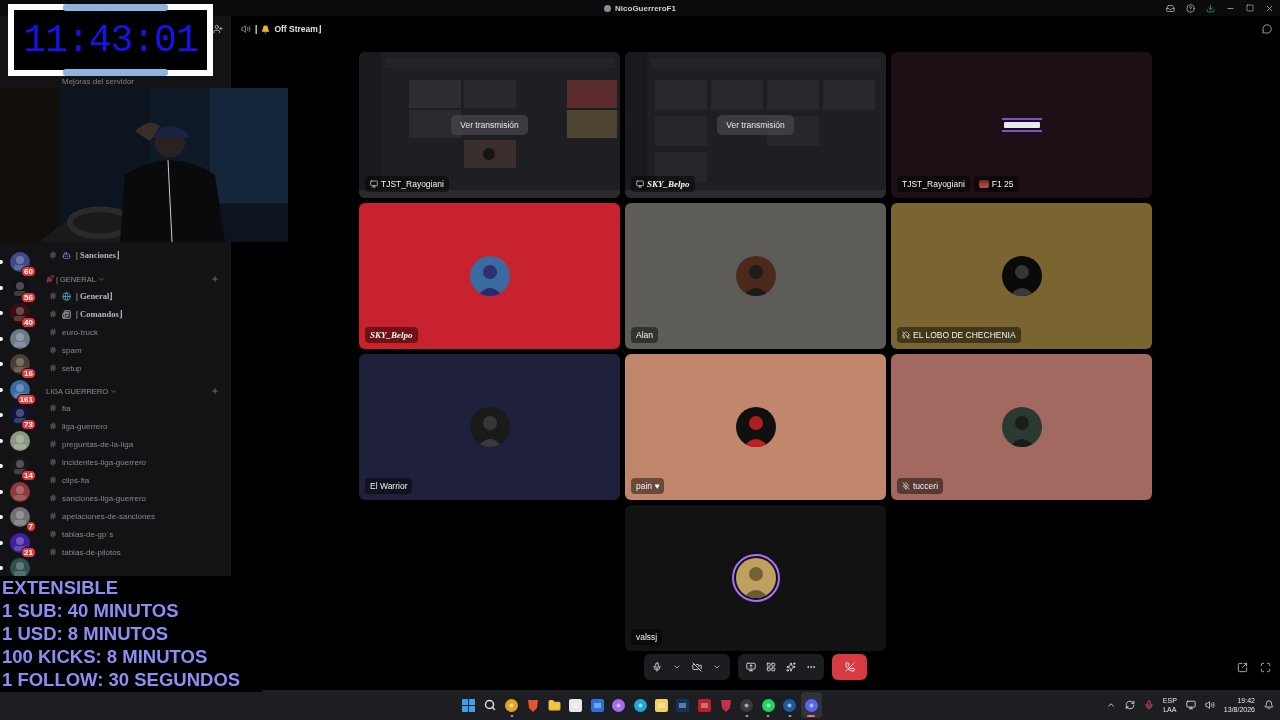 The width and height of the screenshot is (1280, 720). What do you see at coordinates (389, 486) in the screenshot?
I see `participant-name: El Warrior` at bounding box center [389, 486].